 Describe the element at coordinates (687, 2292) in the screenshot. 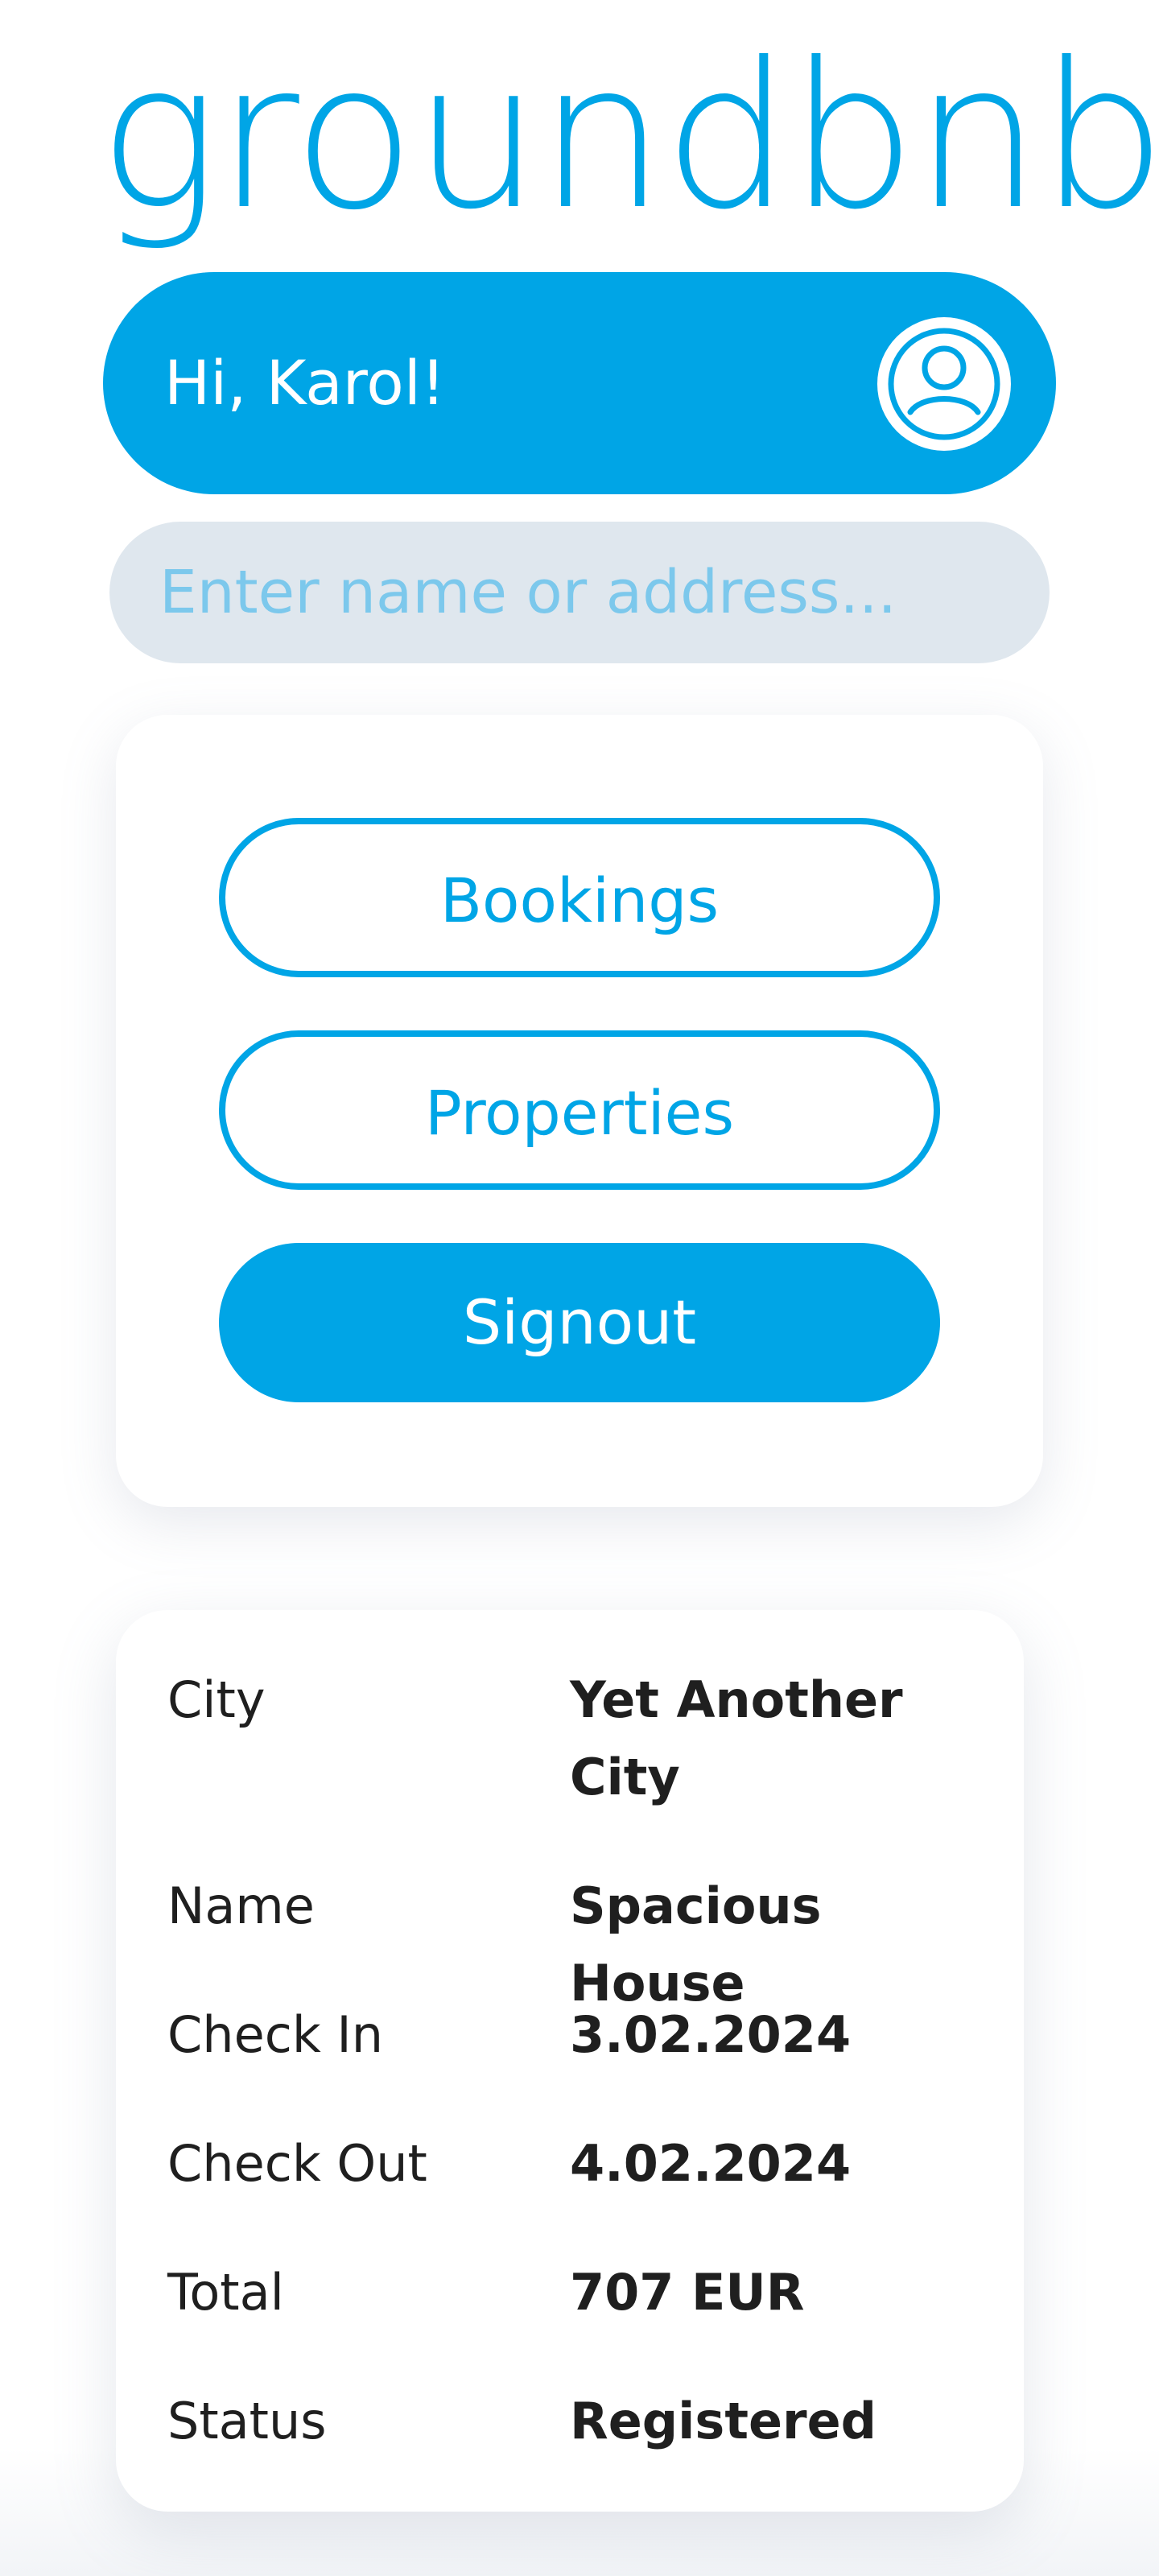

I see `total-value: 707 EUR` at that location.